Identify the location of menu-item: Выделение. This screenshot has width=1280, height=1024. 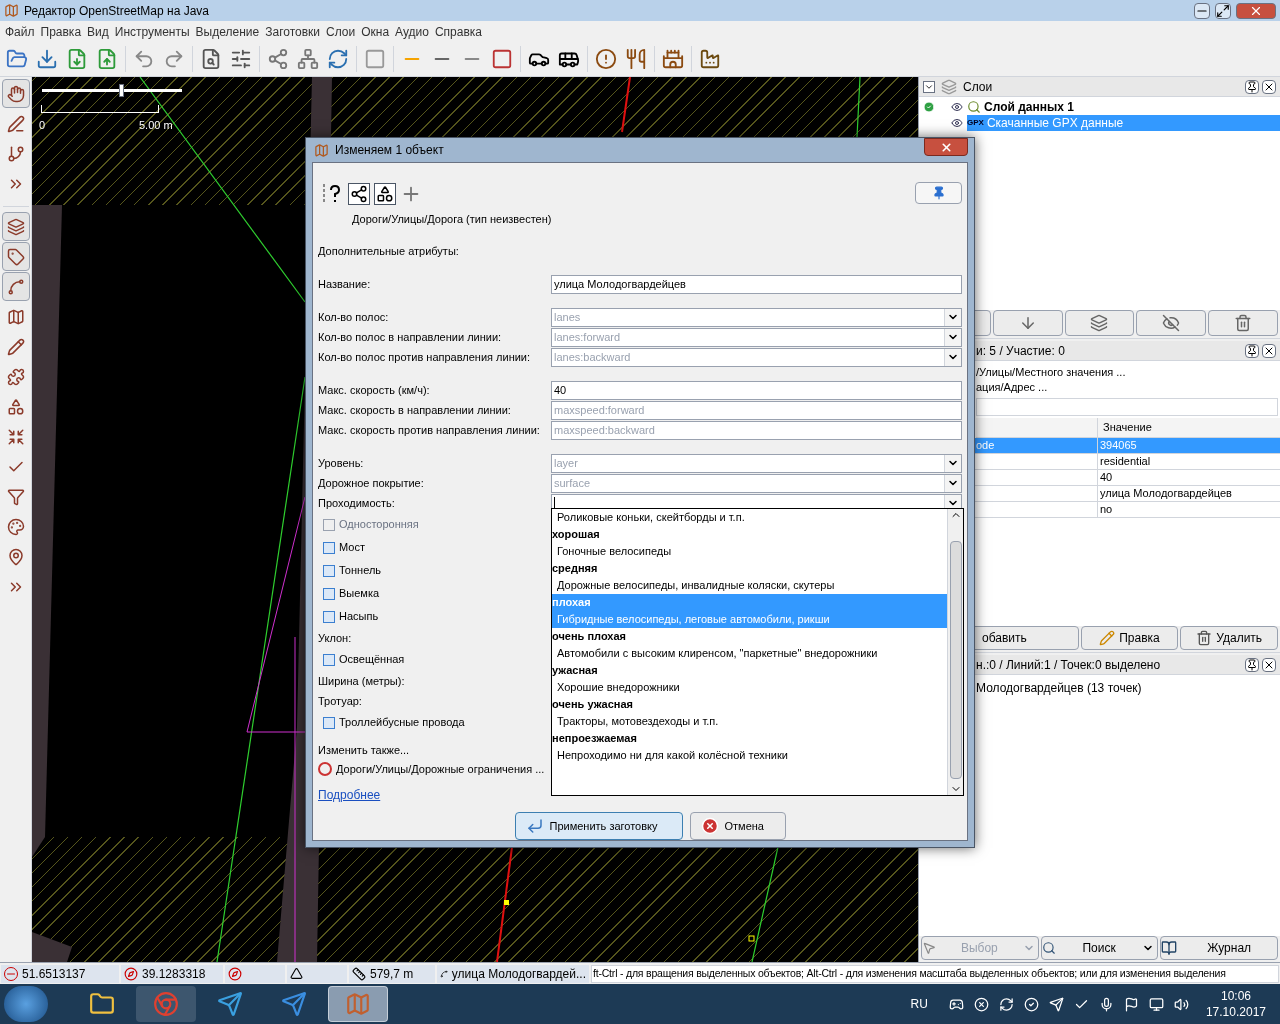
(227, 31).